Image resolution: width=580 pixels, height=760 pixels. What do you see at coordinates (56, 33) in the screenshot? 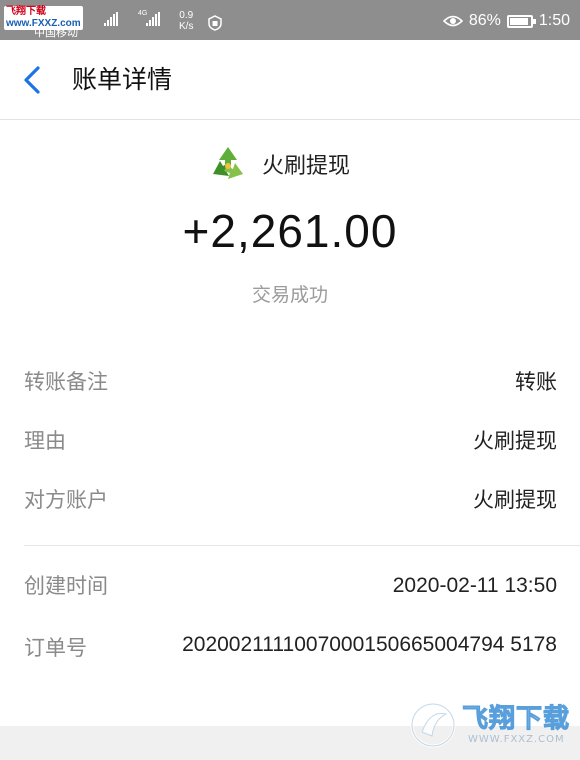
I see `carrier-name: 中国移动` at bounding box center [56, 33].